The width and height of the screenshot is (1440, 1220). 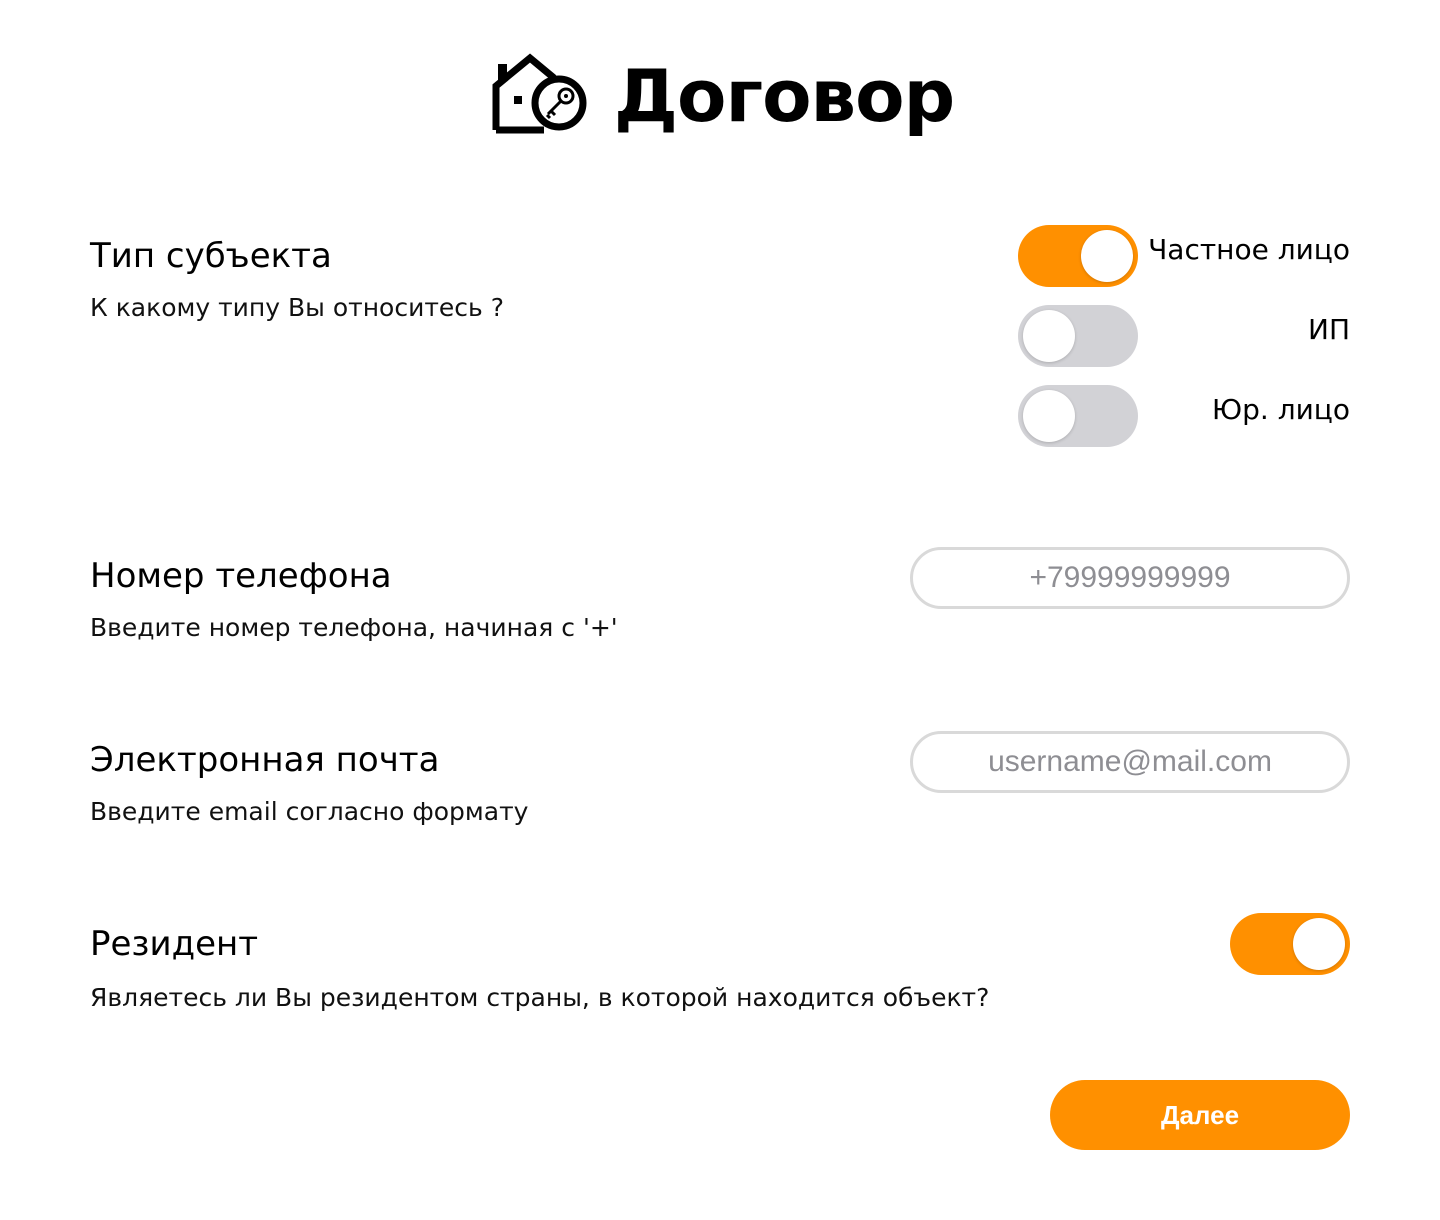 I want to click on toggle-sole-proprietor, so click(x=1078, y=336).